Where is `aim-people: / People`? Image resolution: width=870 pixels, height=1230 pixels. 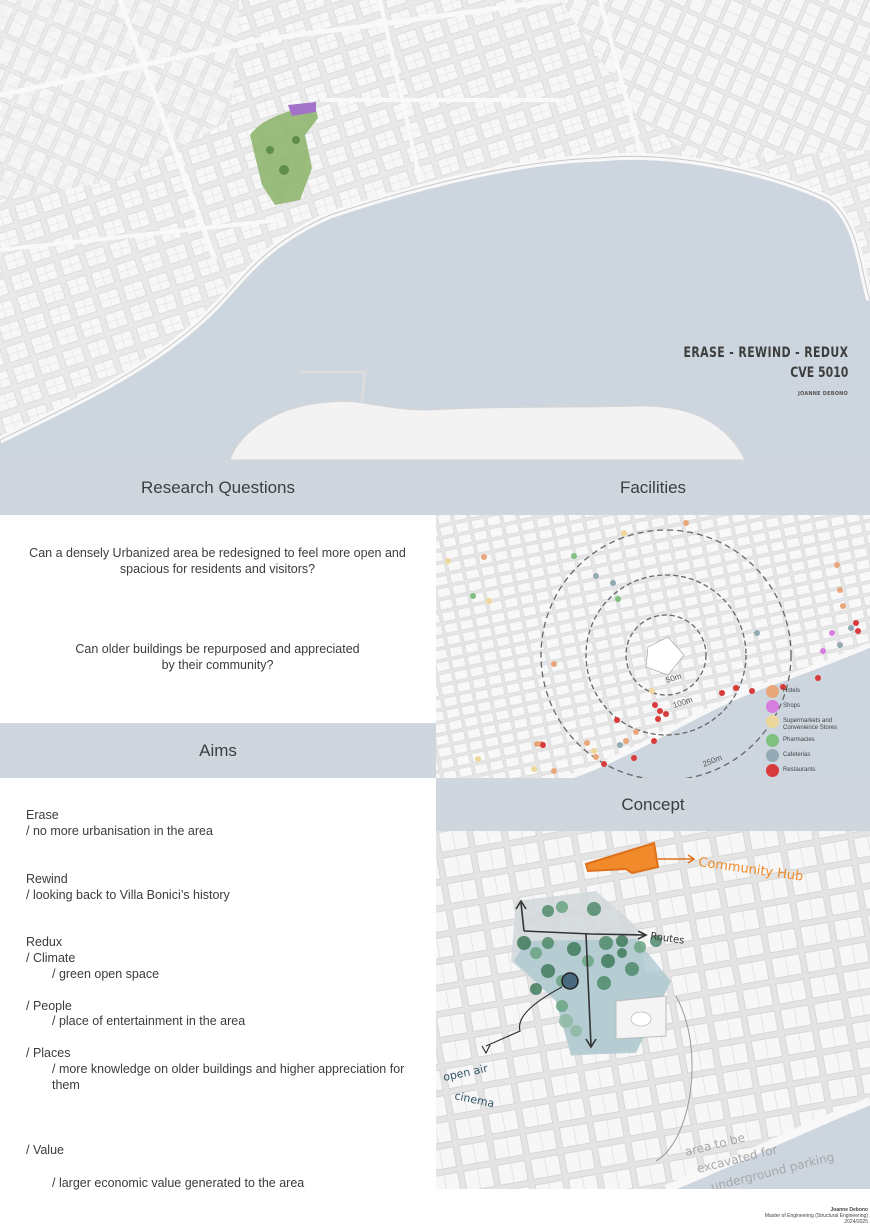
aim-people: / People is located at coordinates (49, 1006).